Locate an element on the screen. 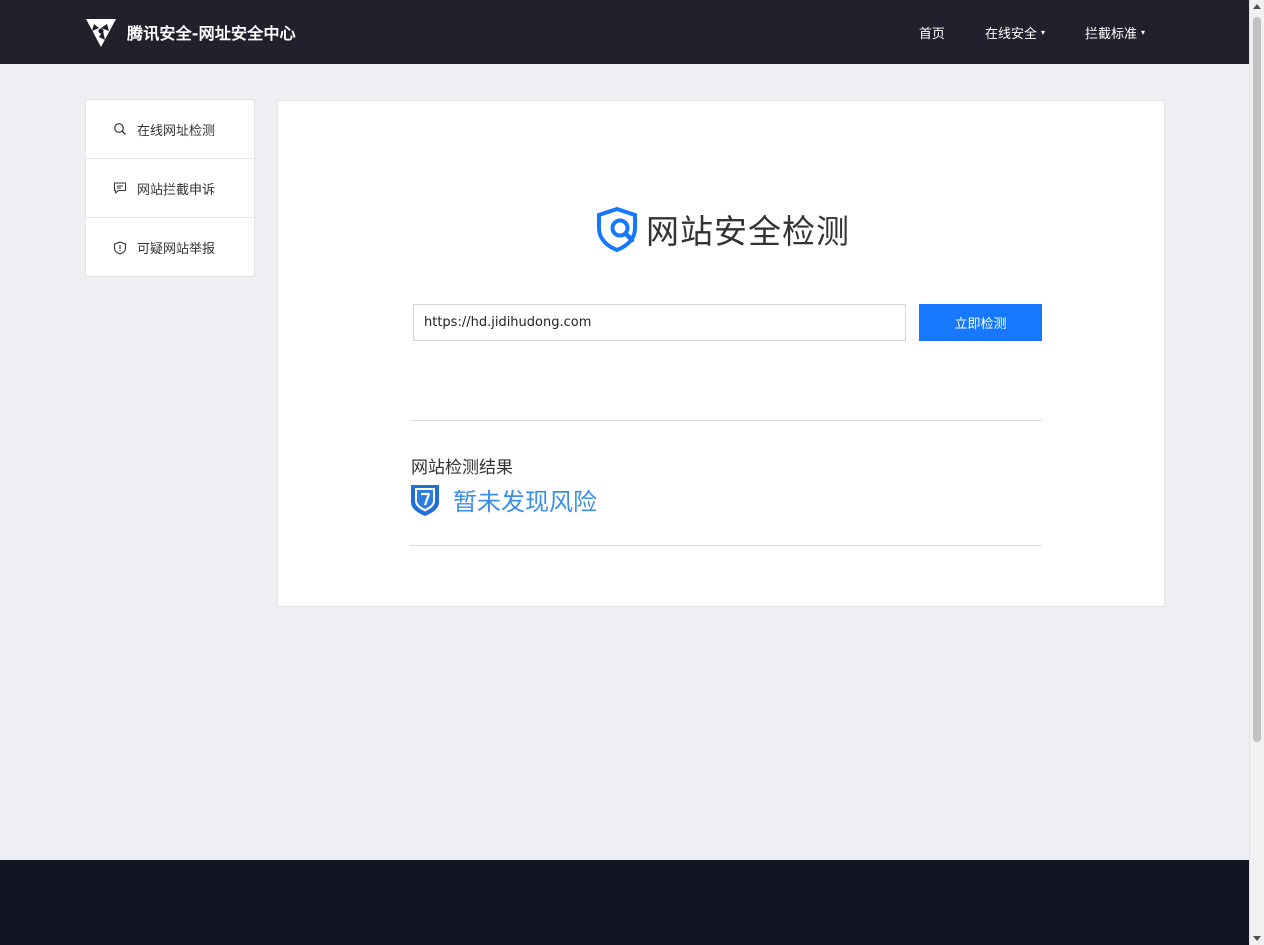 The height and width of the screenshot is (945, 1264). sidebar: 在线网址检测 网站拦截申诉 可疑网站举报 is located at coordinates (170, 188).